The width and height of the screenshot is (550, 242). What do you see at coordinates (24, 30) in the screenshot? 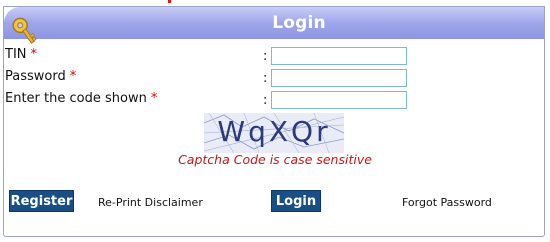
I see `key-icon` at bounding box center [24, 30].